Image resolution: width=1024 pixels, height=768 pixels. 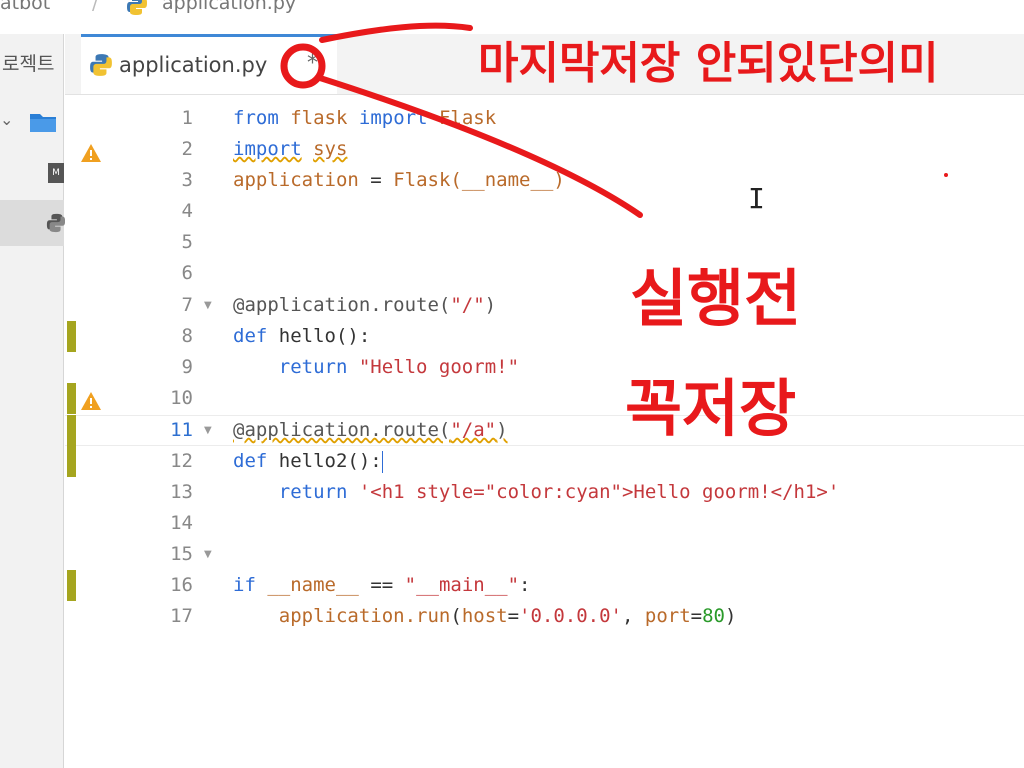 I want to click on code-line: import sys, so click(x=290, y=149).